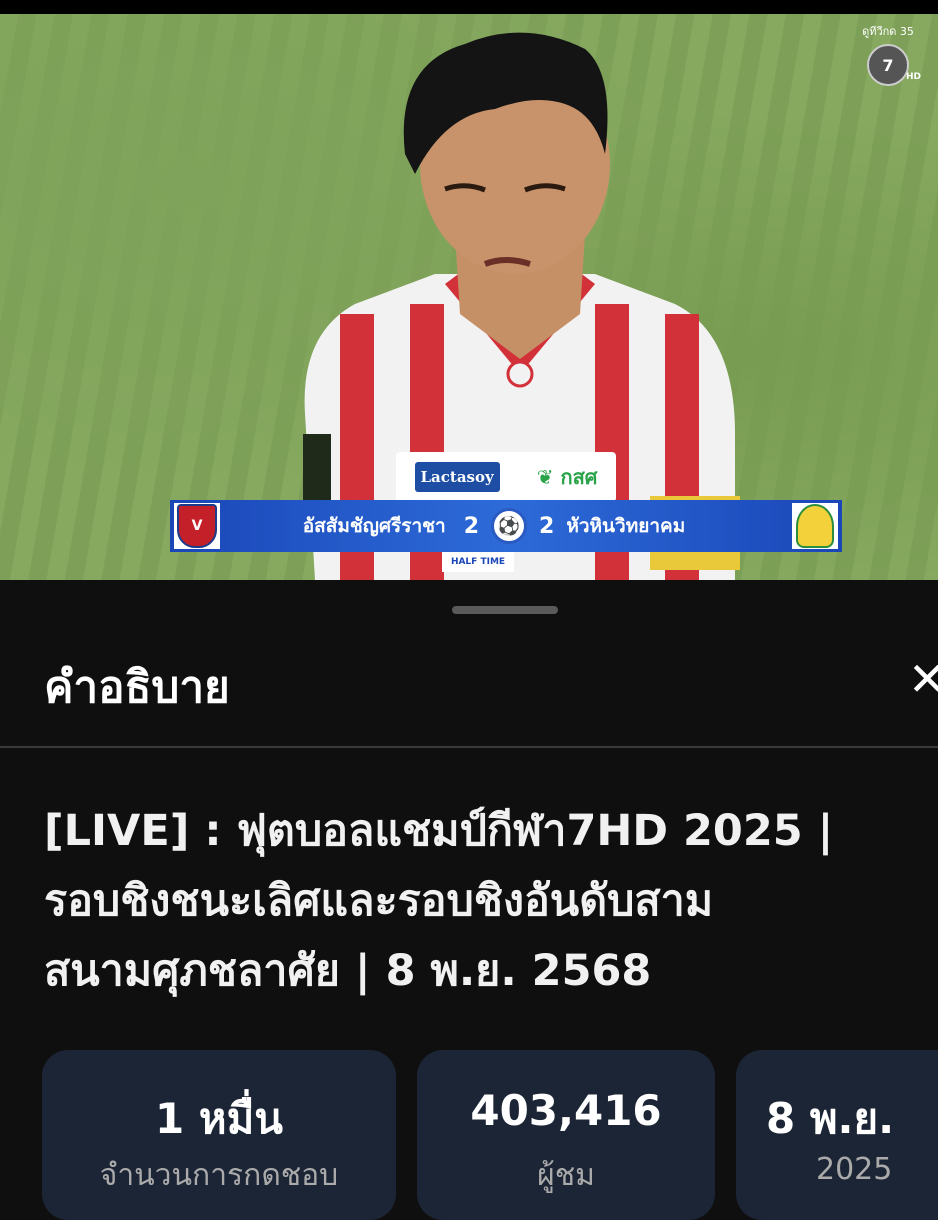 The image size is (938, 1220). I want to click on date-year: 2025, so click(854, 1169).